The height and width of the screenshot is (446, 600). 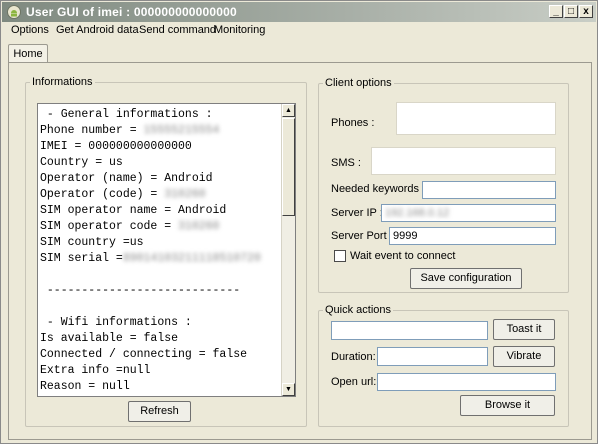 I want to click on menu-monitoring: Monitoring, so click(x=239, y=30).